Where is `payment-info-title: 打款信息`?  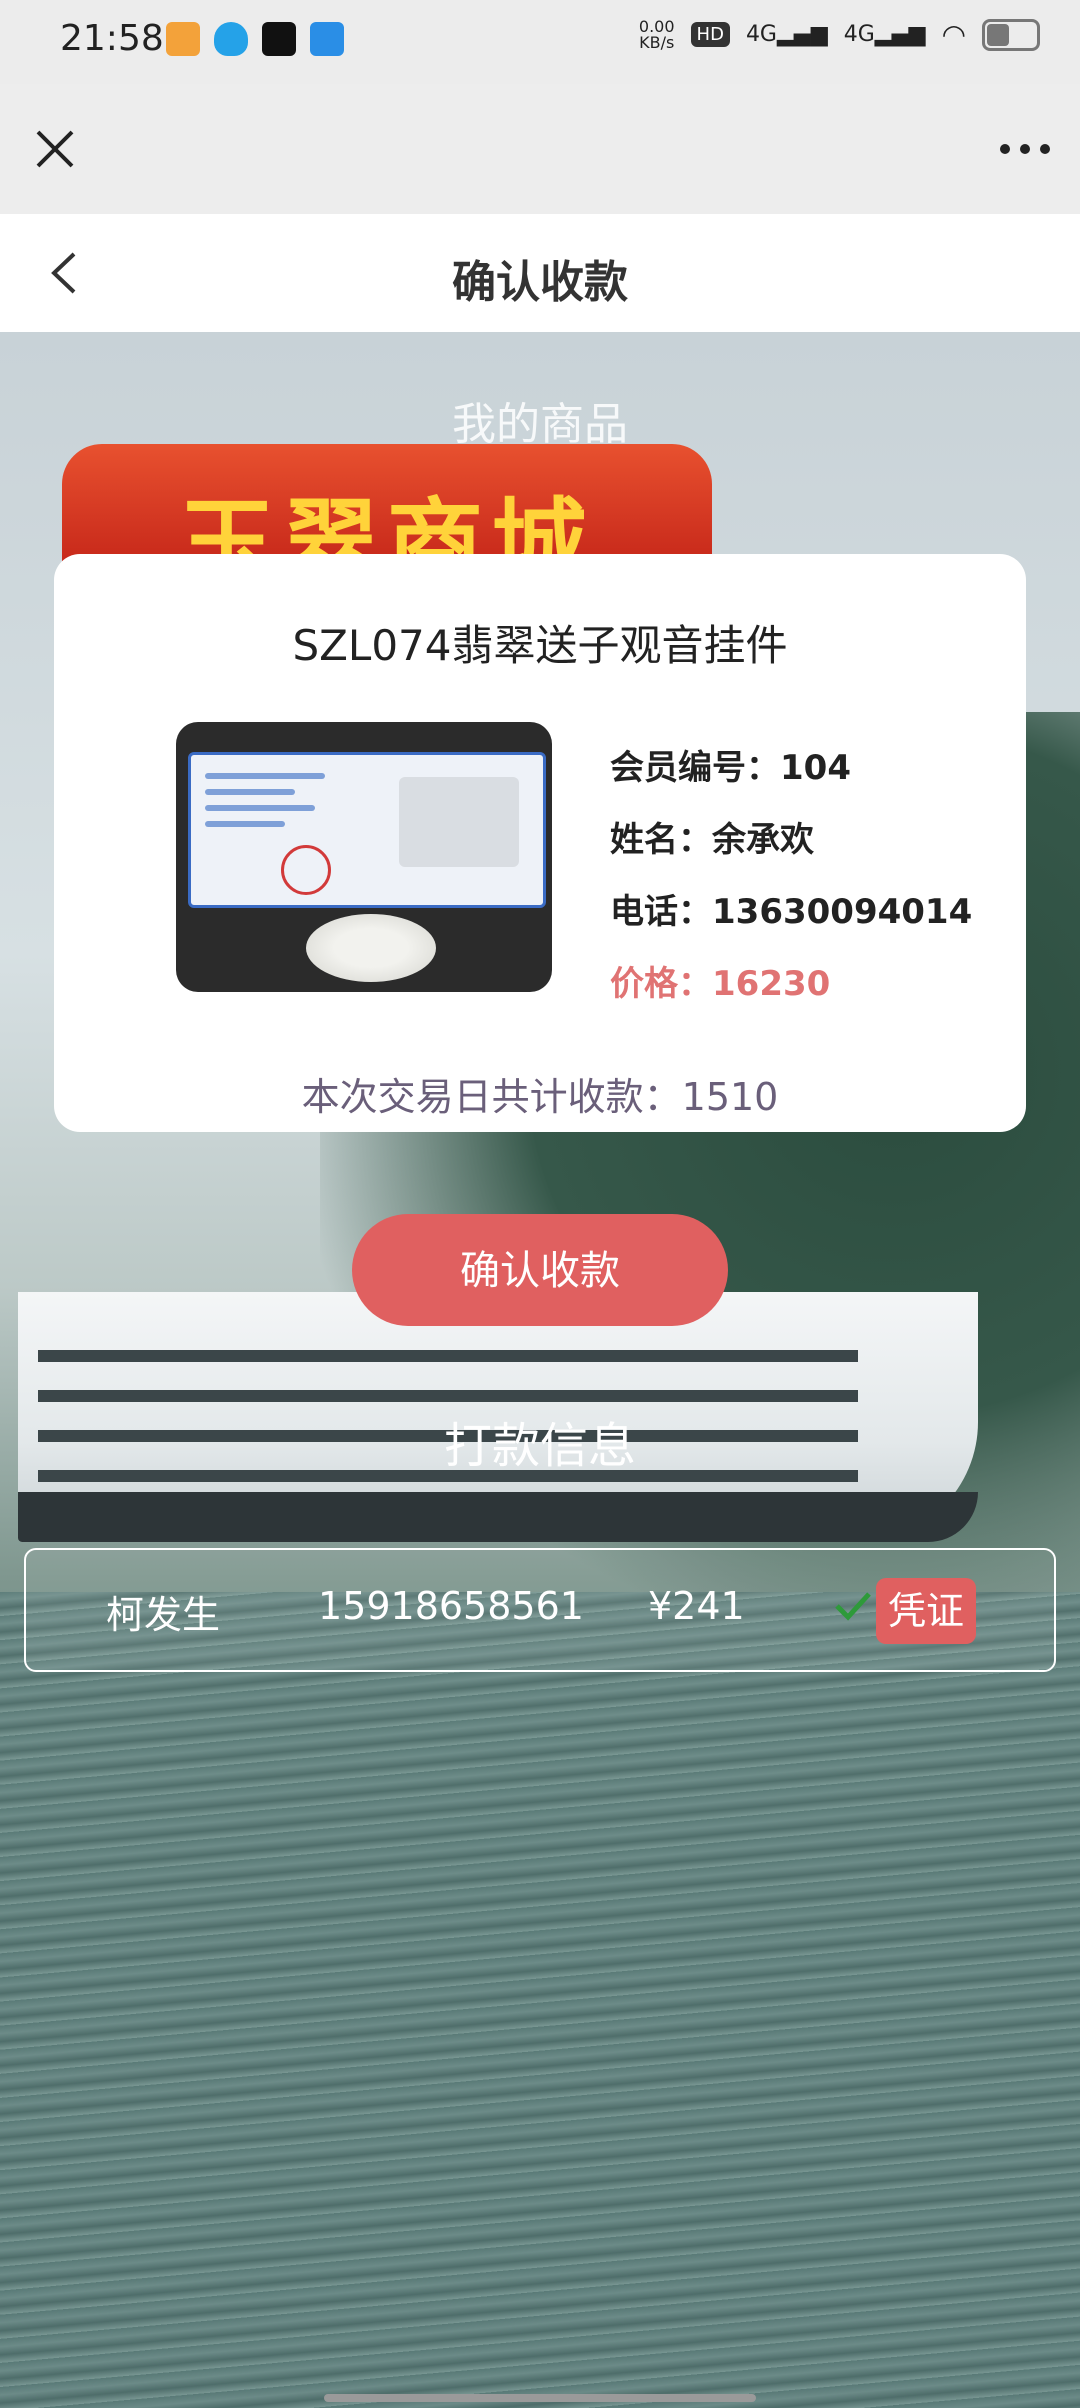 payment-info-title: 打款信息 is located at coordinates (539, 1446).